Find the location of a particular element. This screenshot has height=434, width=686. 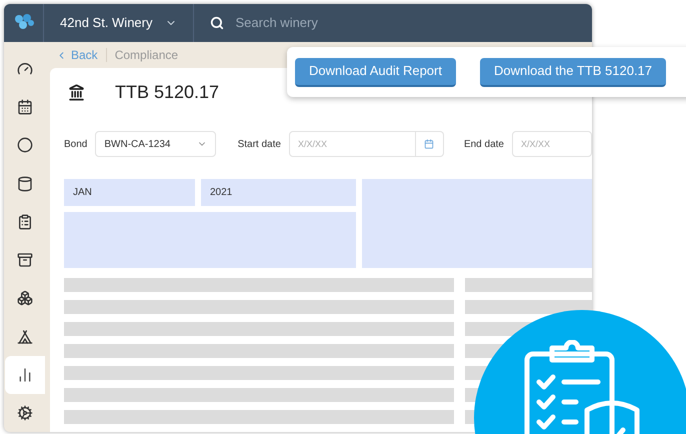

end-date-label: End date is located at coordinates (484, 145).